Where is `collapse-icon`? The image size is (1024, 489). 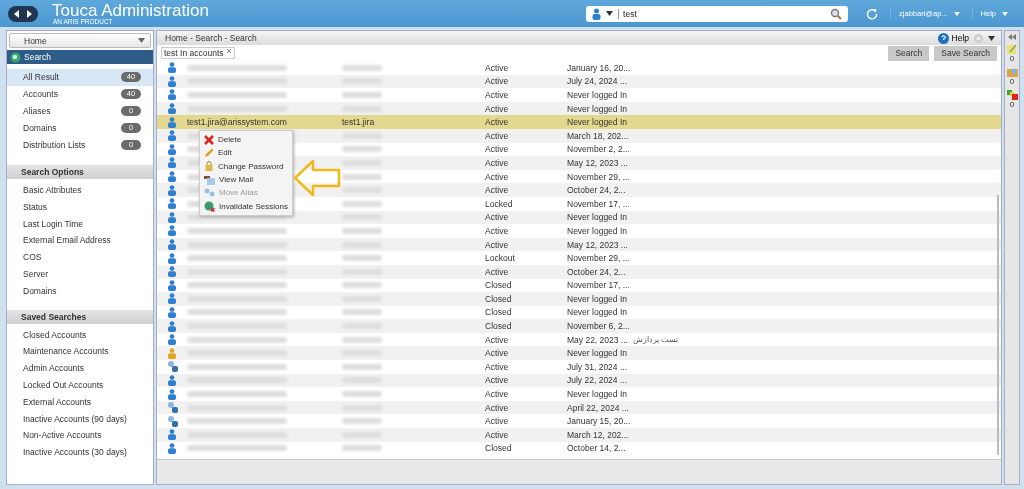
collapse-icon is located at coordinates (1012, 37).